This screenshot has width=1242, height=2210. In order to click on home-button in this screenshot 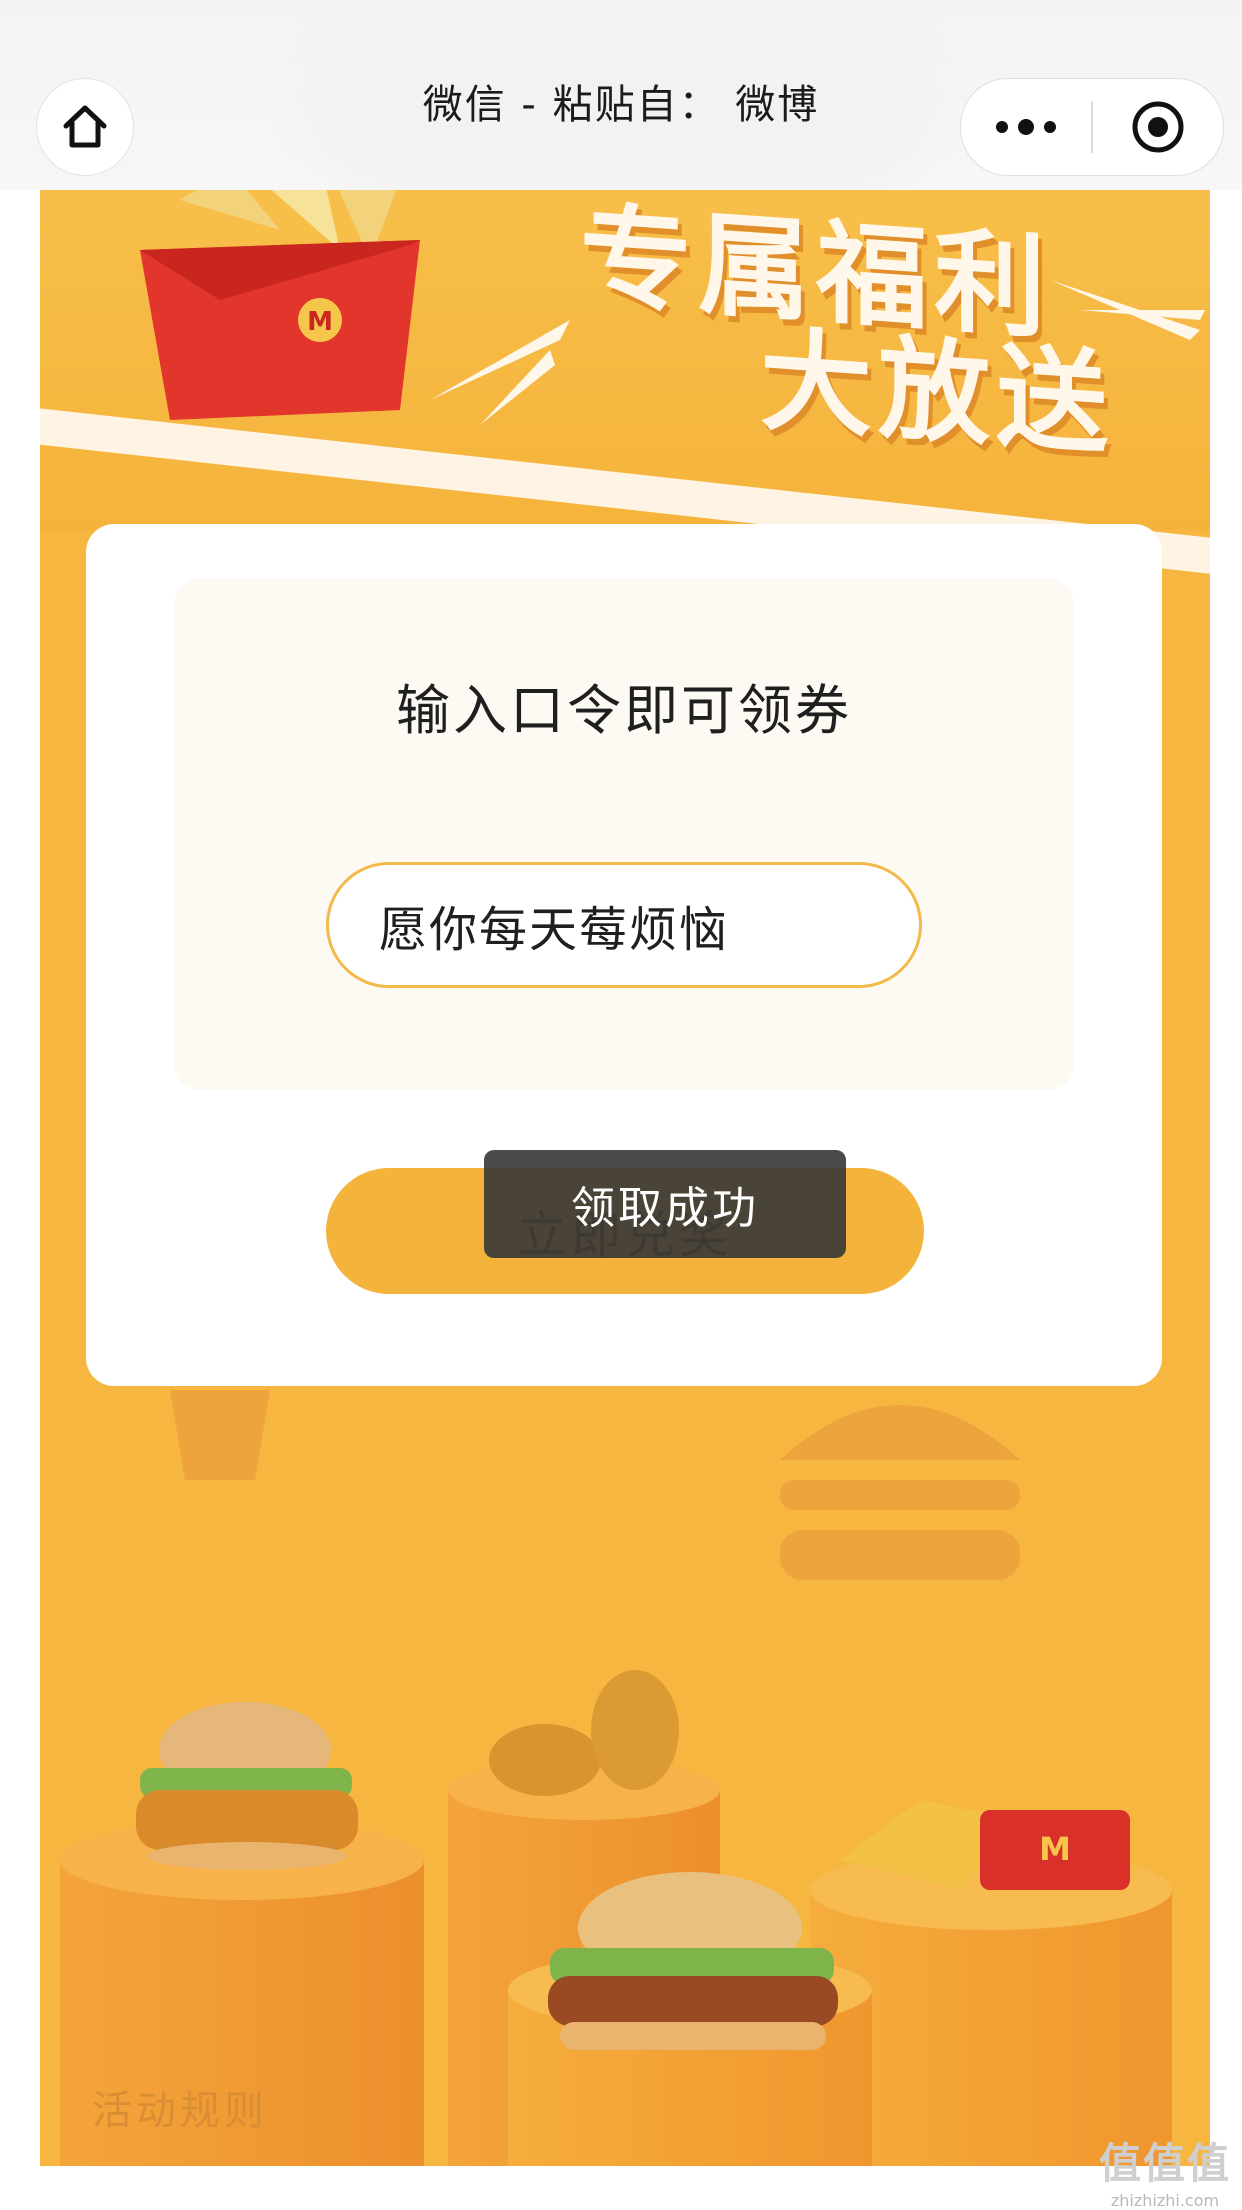, I will do `click(85, 127)`.